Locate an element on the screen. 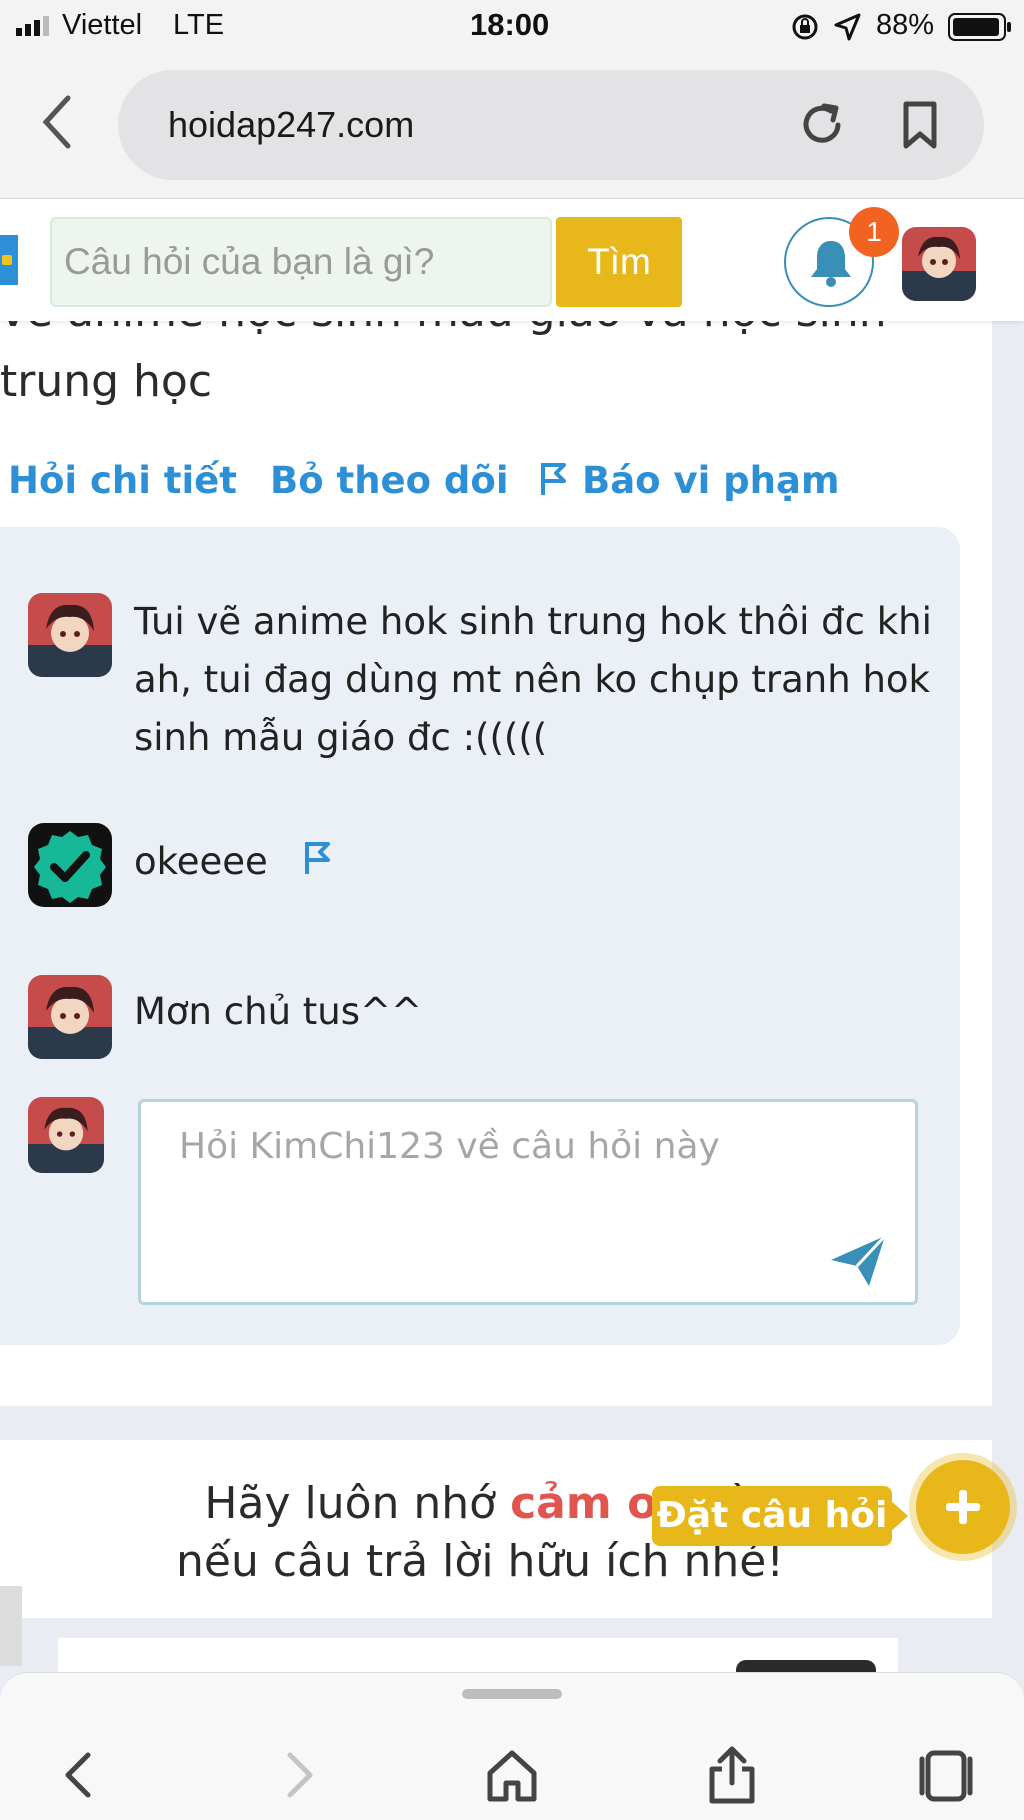 Image resolution: width=1024 pixels, height=1820 pixels. notification-badge: 1 is located at coordinates (874, 232).